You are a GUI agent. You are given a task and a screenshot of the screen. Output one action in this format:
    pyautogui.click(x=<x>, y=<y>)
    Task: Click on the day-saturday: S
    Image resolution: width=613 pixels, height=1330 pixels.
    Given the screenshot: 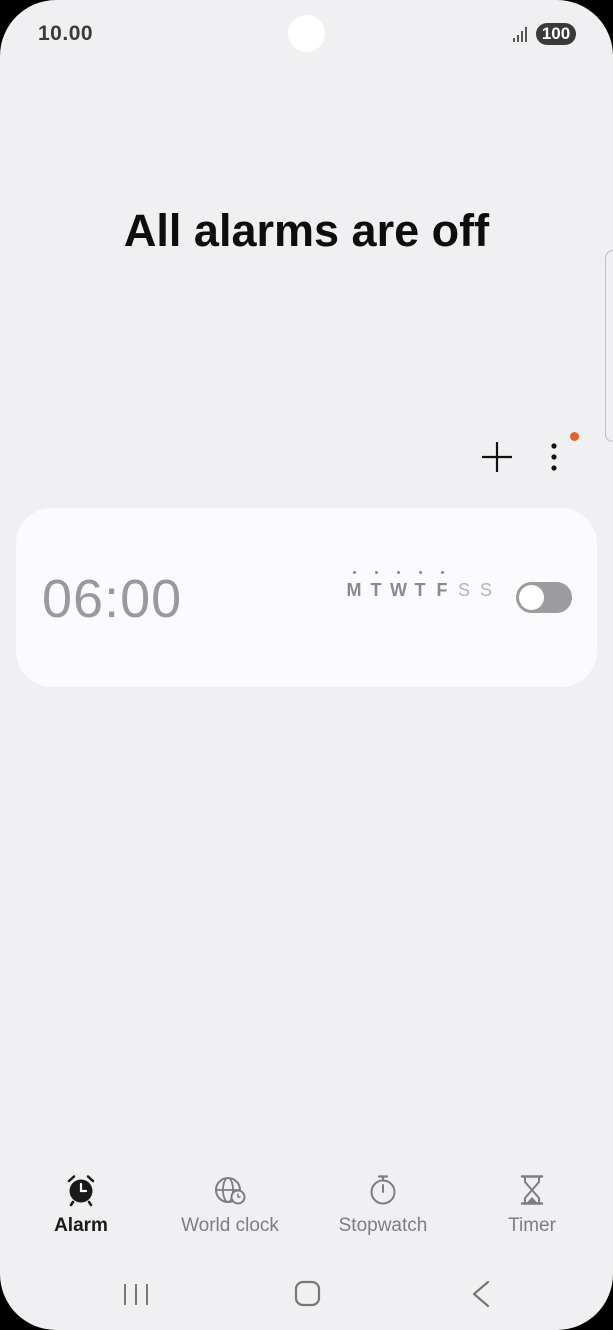 What is the action you would take?
    pyautogui.click(x=463, y=590)
    